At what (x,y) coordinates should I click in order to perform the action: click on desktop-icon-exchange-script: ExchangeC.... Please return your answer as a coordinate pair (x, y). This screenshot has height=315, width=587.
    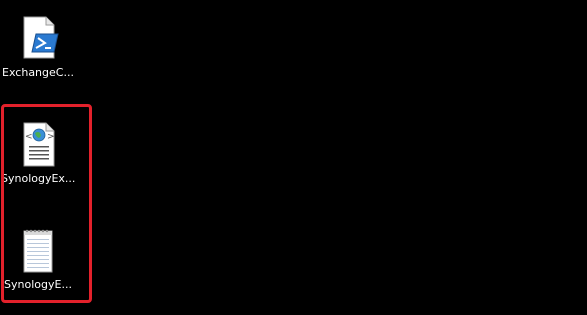
    Looking at the image, I should click on (38, 46).